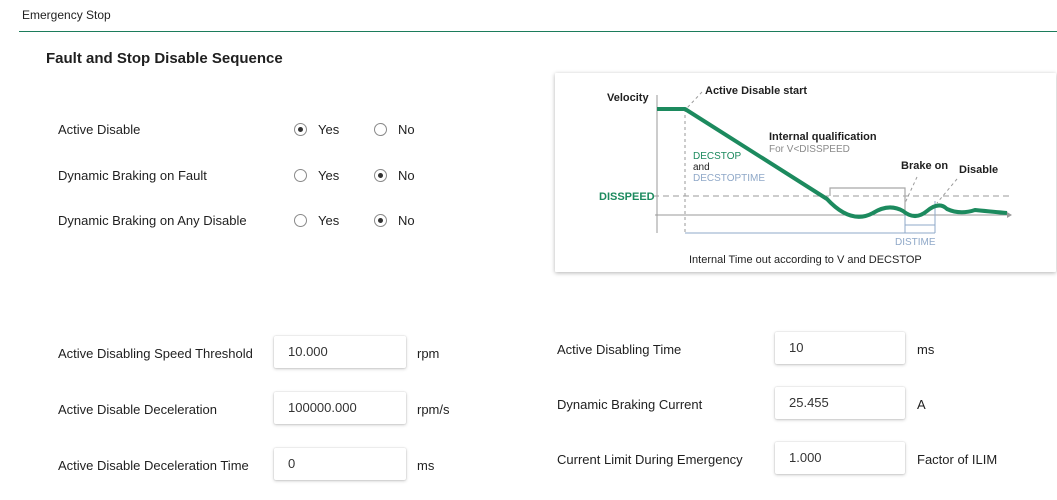  I want to click on deceleration-time-unit: ms, so click(426, 465).